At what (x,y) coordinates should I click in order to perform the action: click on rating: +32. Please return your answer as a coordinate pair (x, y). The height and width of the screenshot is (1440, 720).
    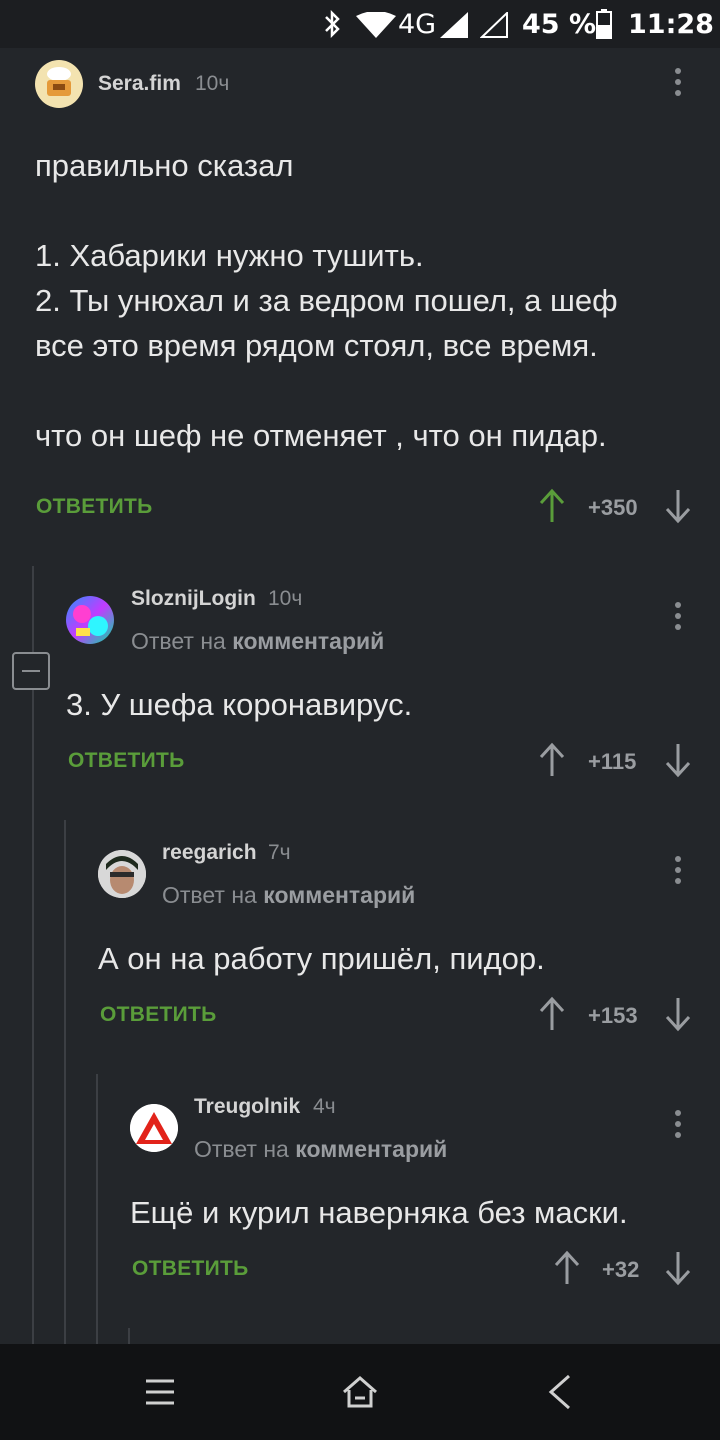
    Looking at the image, I should click on (621, 1269).